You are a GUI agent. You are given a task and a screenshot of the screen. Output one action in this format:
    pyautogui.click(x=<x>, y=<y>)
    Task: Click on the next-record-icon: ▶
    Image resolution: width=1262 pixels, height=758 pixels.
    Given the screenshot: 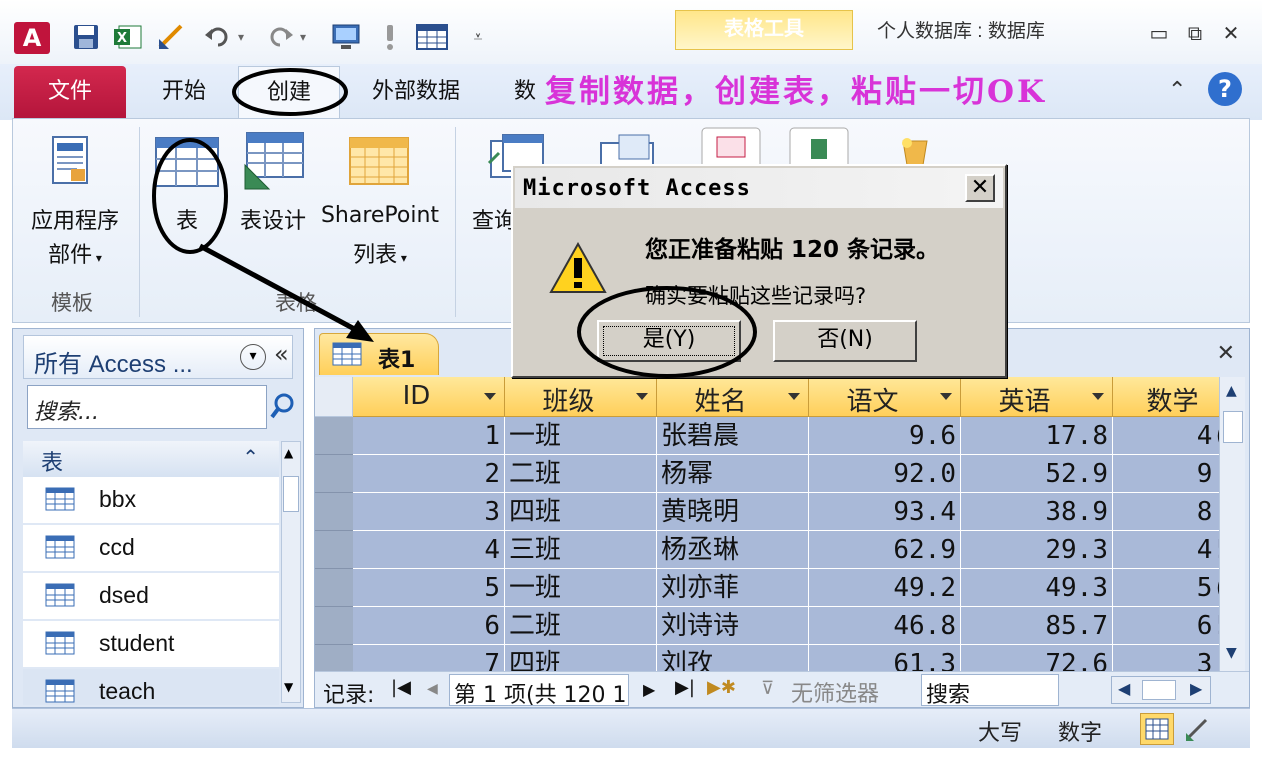 What is the action you would take?
    pyautogui.click(x=649, y=689)
    